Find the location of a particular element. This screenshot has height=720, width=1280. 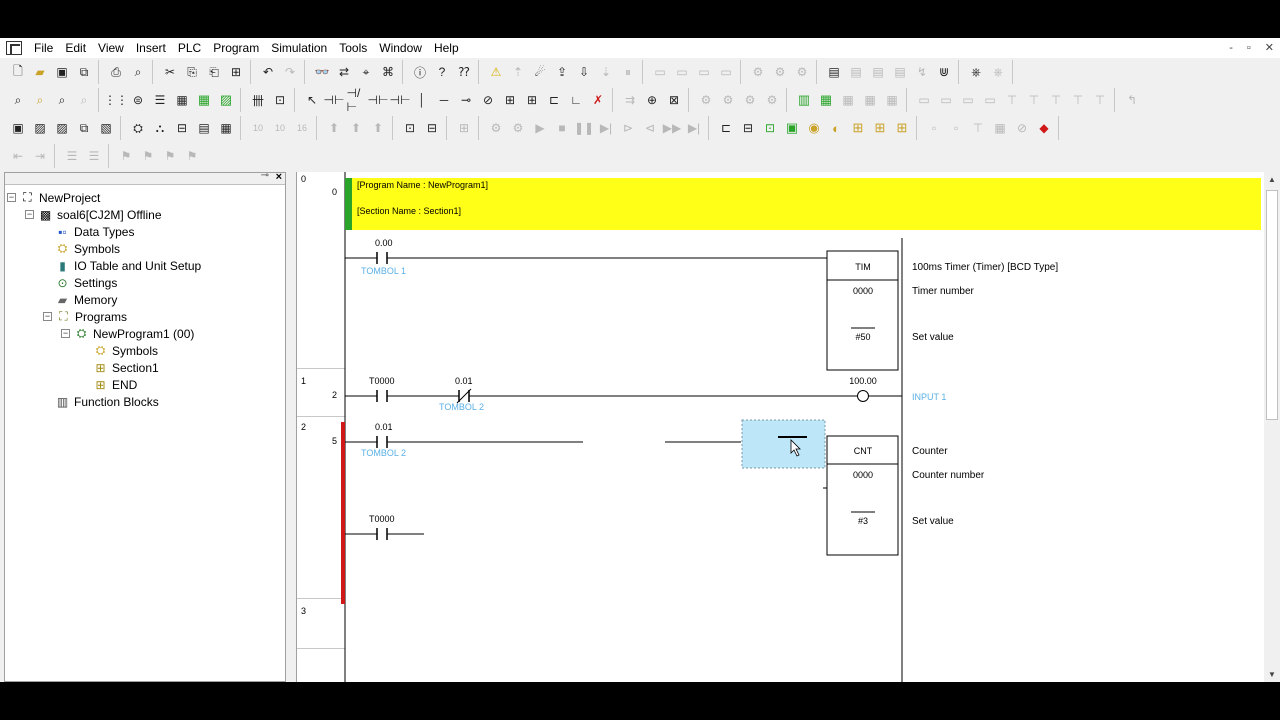

io-table-icon: ▥ is located at coordinates (804, 100).